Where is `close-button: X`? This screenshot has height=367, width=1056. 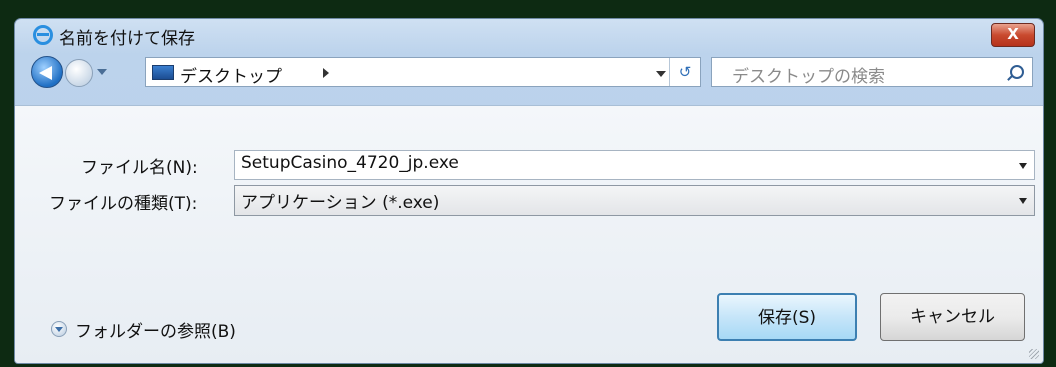 close-button: X is located at coordinates (1013, 35).